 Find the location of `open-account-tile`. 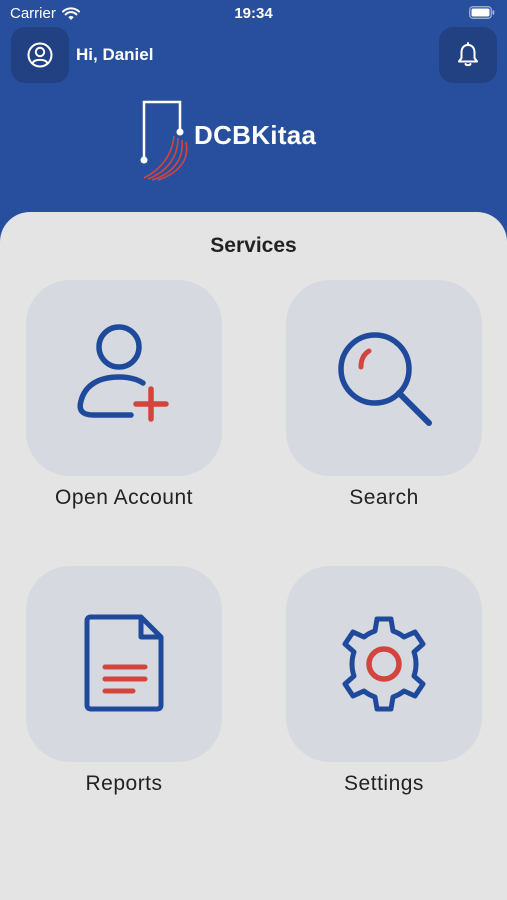

open-account-tile is located at coordinates (124, 378).